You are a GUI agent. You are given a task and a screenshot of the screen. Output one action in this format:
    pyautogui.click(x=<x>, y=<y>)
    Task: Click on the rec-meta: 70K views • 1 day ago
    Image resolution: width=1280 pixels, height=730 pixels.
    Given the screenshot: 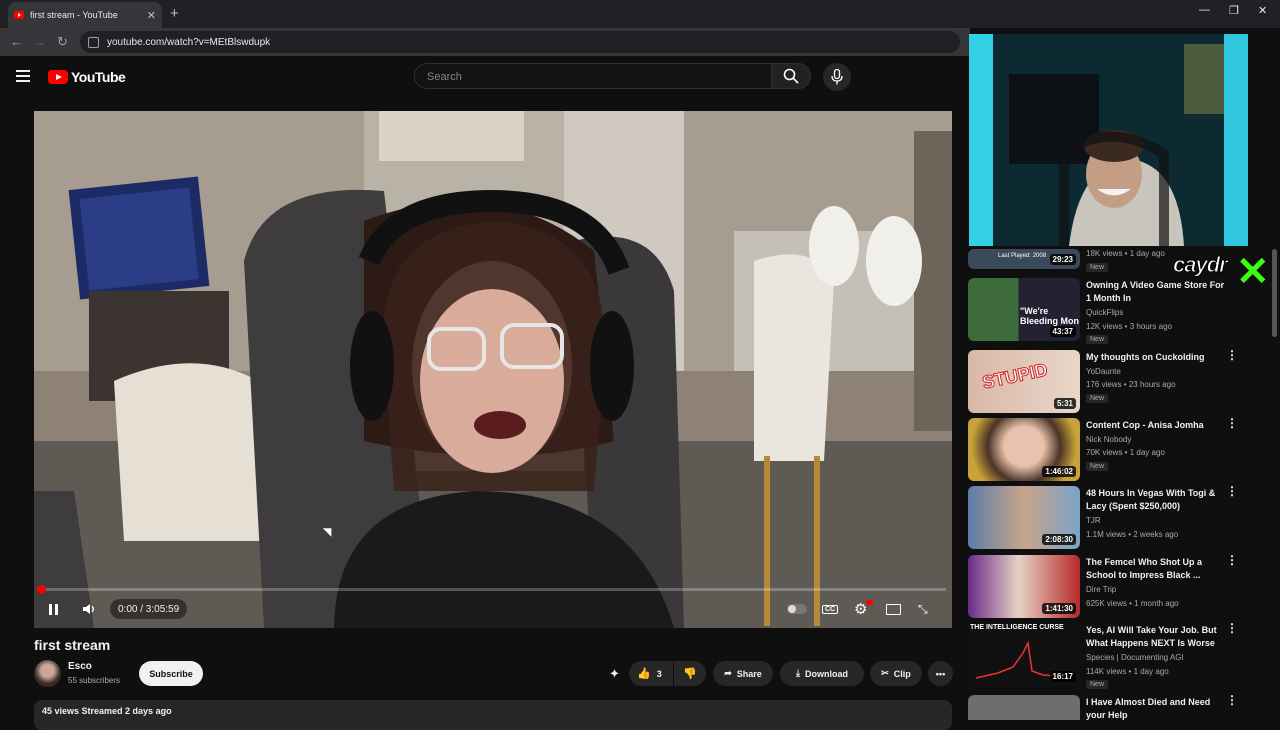 What is the action you would take?
    pyautogui.click(x=1125, y=452)
    